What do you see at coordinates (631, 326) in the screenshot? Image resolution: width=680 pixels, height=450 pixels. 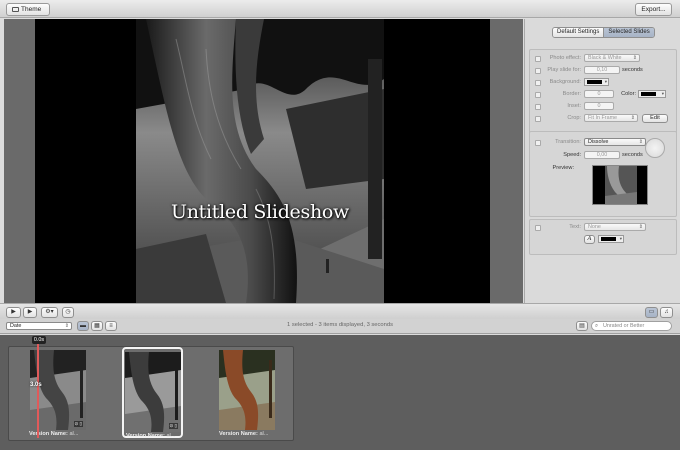 I see `search-field: ⌕ Unrated or Better` at bounding box center [631, 326].